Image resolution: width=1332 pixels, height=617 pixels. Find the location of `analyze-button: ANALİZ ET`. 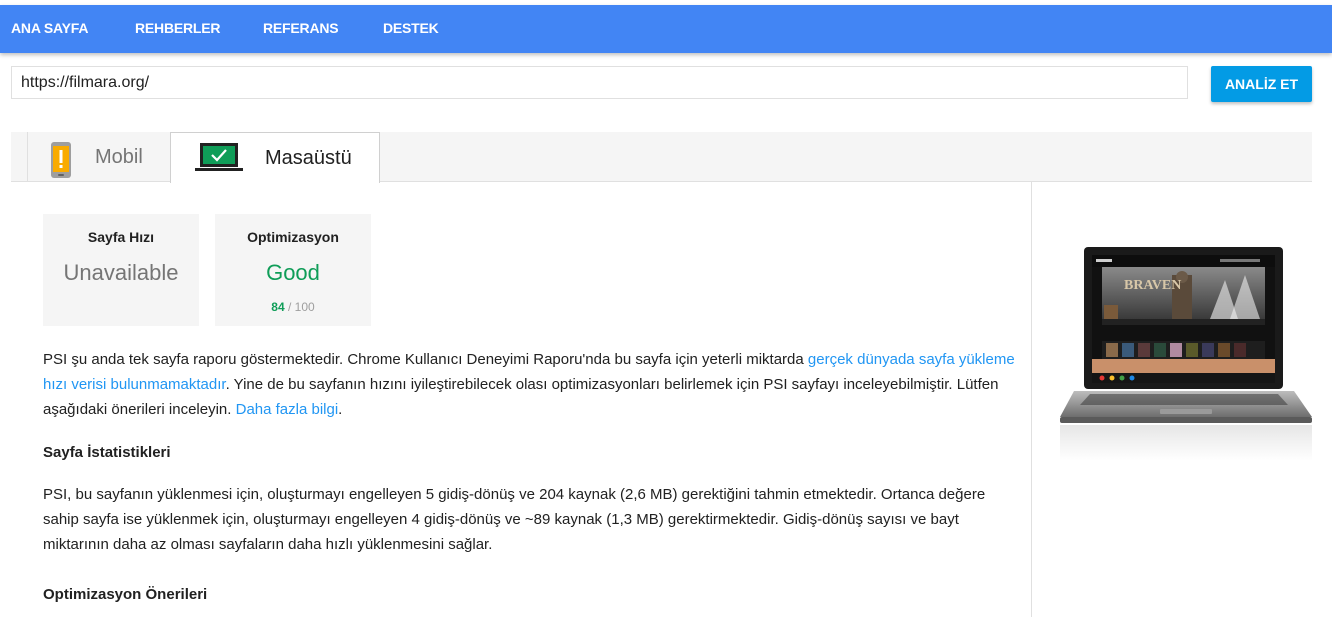

analyze-button: ANALİZ ET is located at coordinates (1261, 84).